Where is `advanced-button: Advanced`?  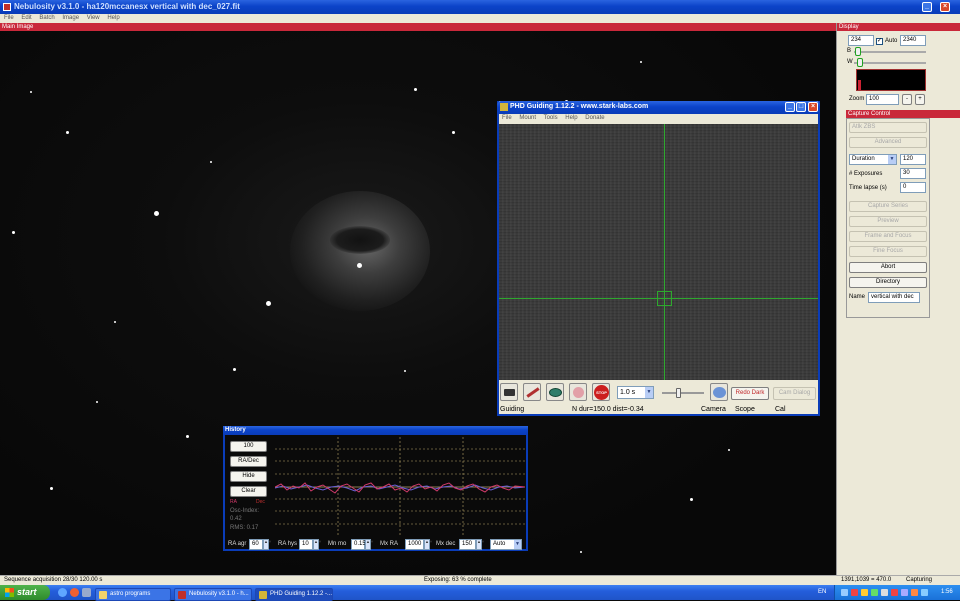
advanced-button: Advanced is located at coordinates (888, 142).